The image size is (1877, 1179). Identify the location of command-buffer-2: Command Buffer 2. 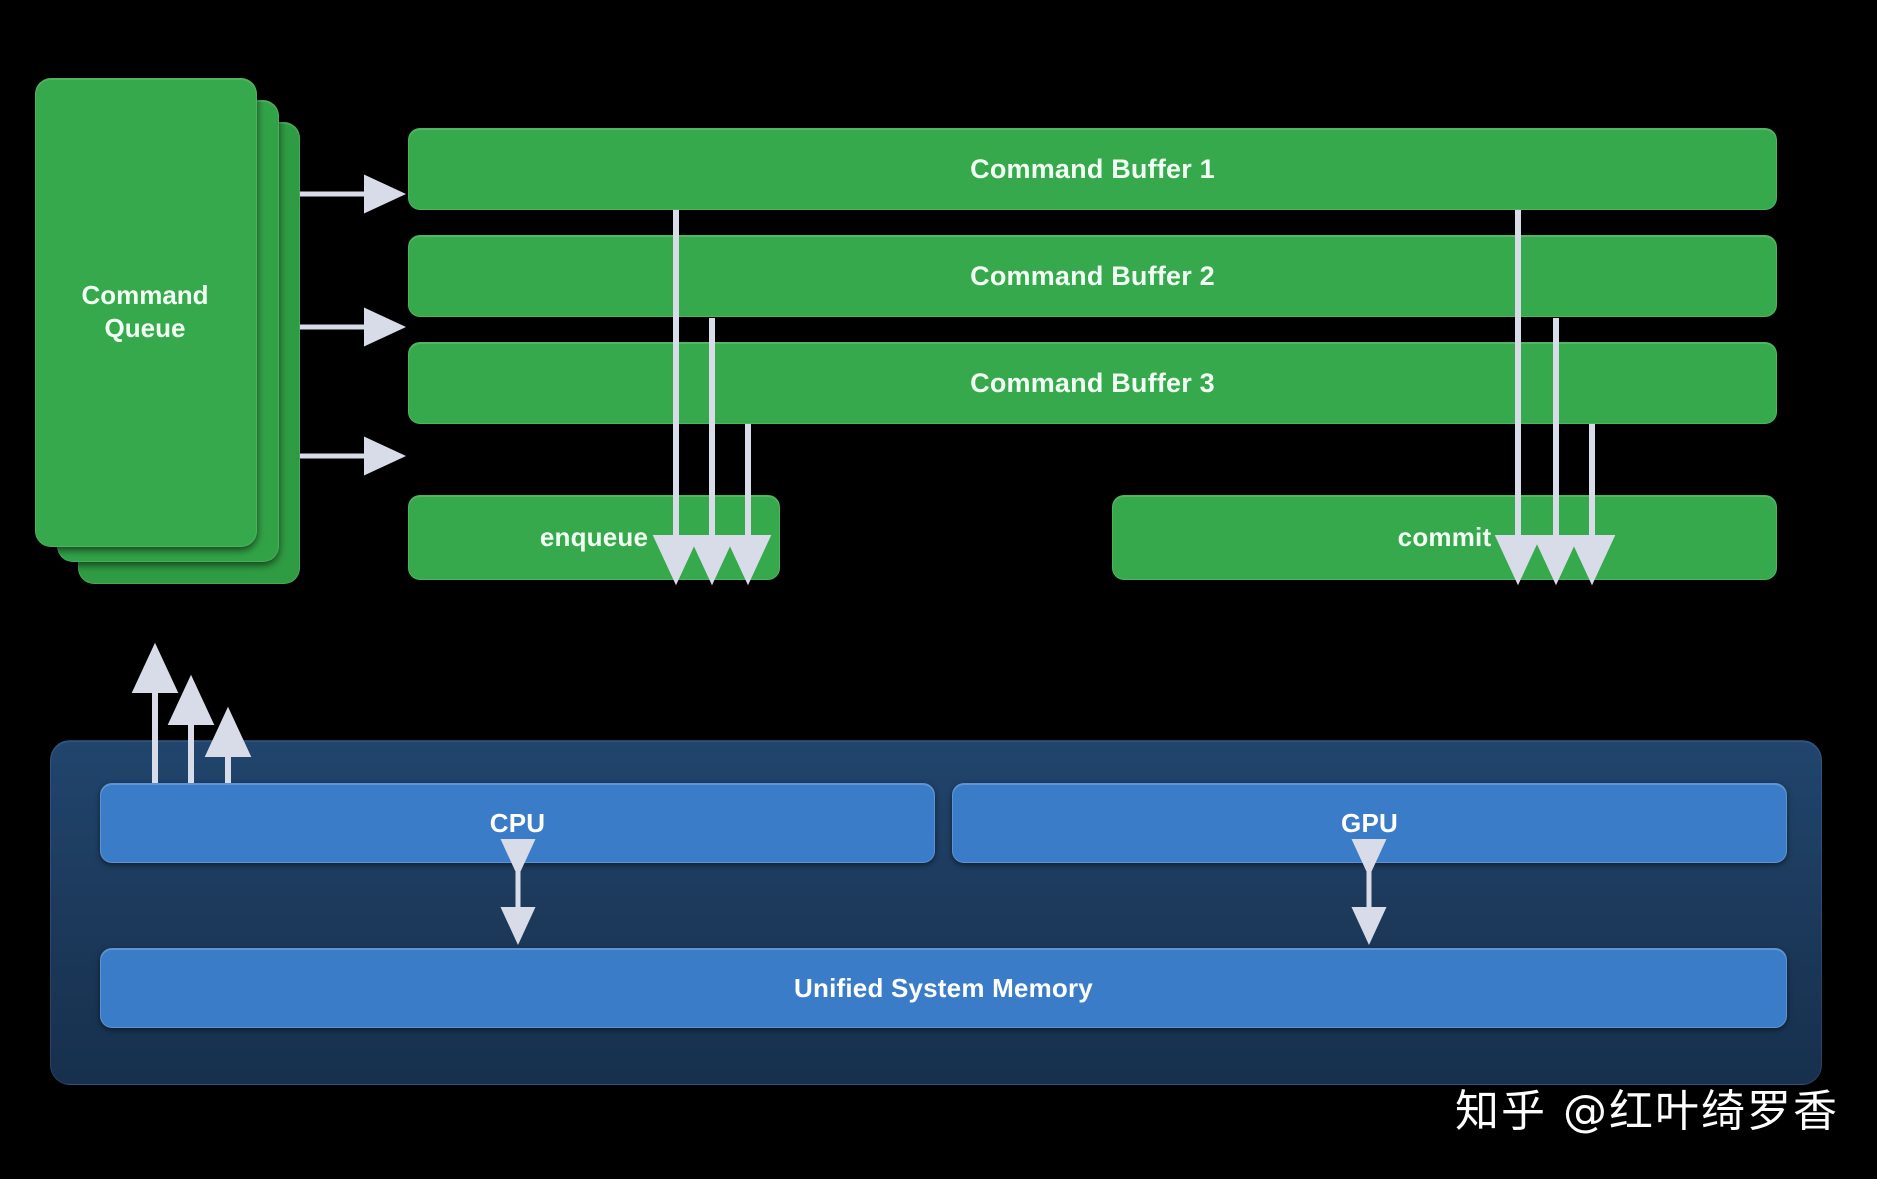
(1092, 276).